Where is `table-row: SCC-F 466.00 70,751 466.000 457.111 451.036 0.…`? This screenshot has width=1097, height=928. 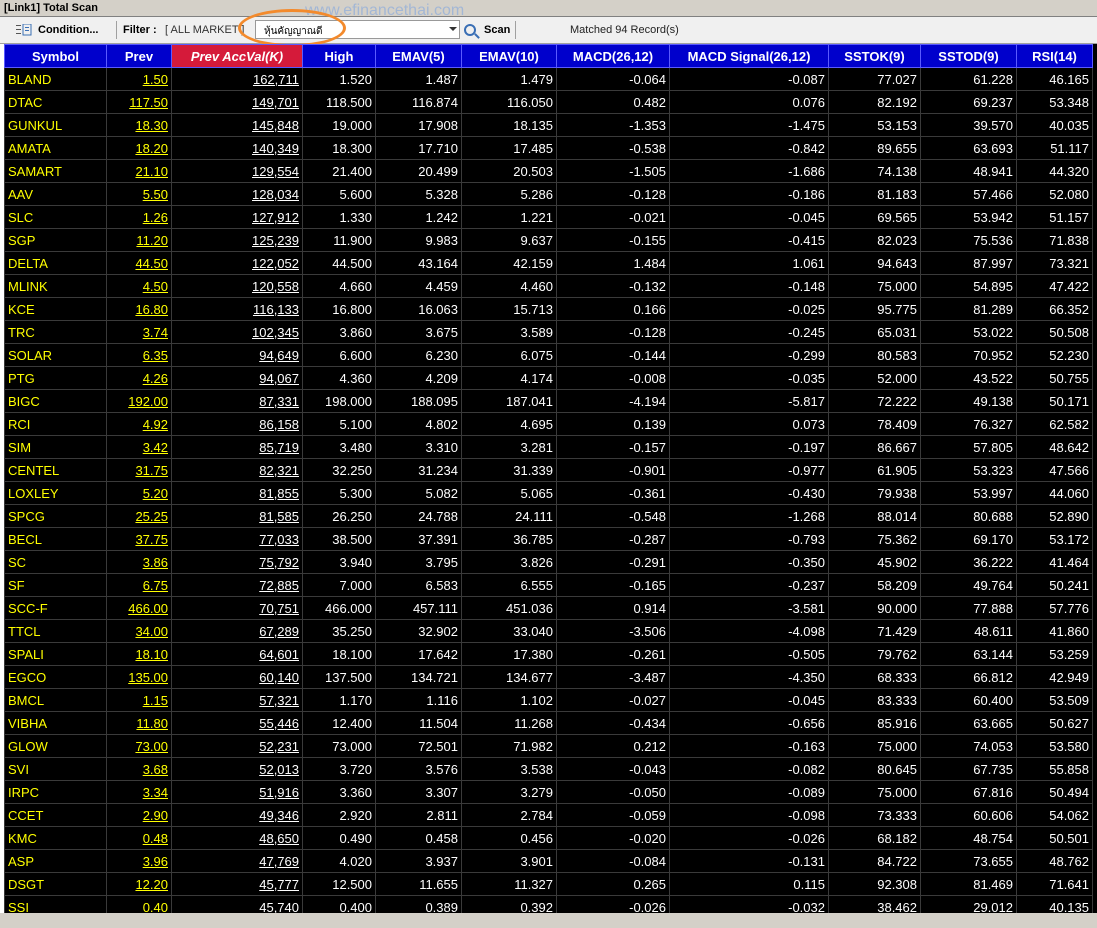 table-row: SCC-F 466.00 70,751 466.000 457.111 451.036 0.… is located at coordinates (548, 608).